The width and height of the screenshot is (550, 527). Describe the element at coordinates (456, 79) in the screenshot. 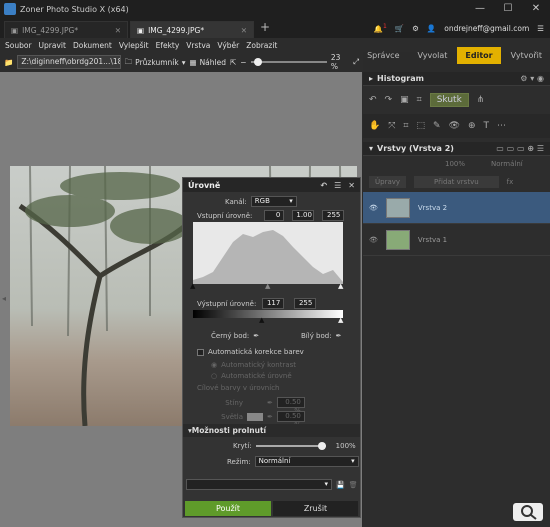

I see `histogram-section-header: ▸ Histogram ⚙ ▾ ◉` at that location.